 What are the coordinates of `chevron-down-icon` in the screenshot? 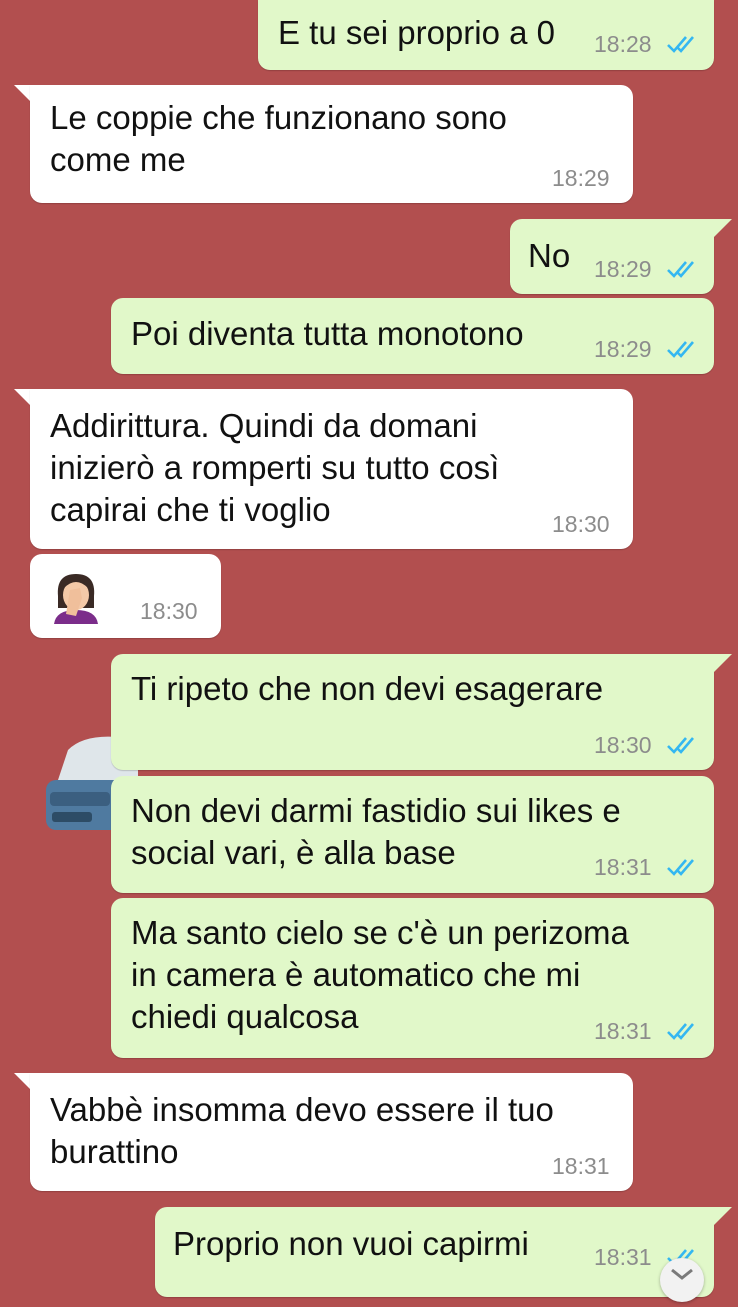 It's located at (682, 1274).